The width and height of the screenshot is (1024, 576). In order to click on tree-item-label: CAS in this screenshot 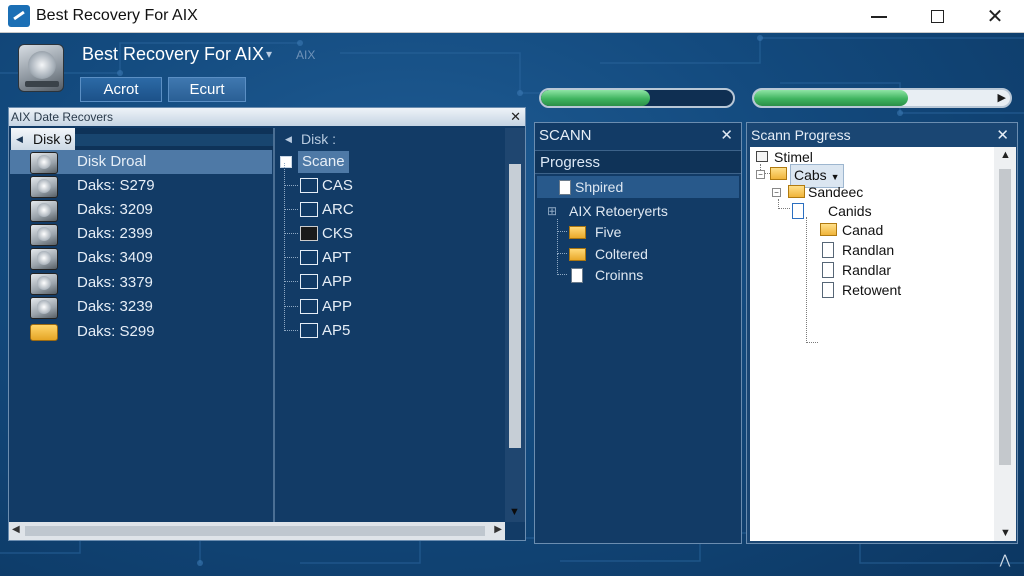, I will do `click(337, 185)`.